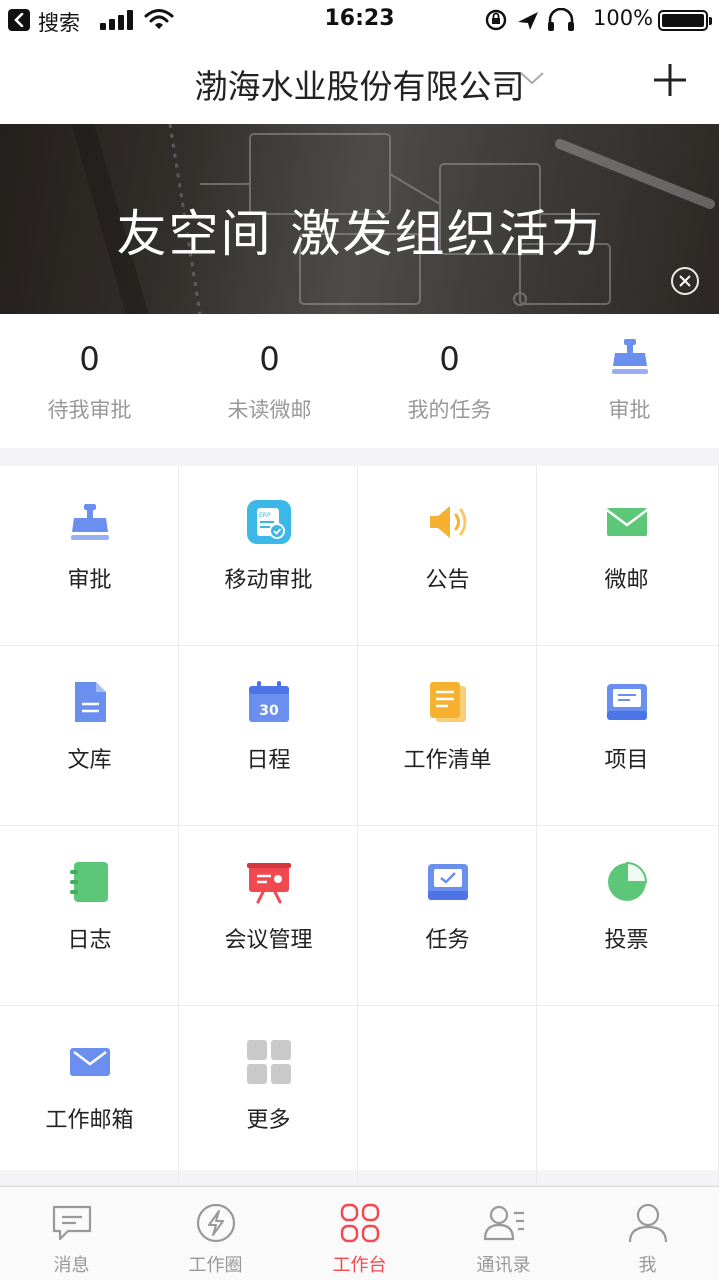 This screenshot has height=1280, width=719. Describe the element at coordinates (628, 881) in the screenshot. I see `pie-chart-icon` at that location.